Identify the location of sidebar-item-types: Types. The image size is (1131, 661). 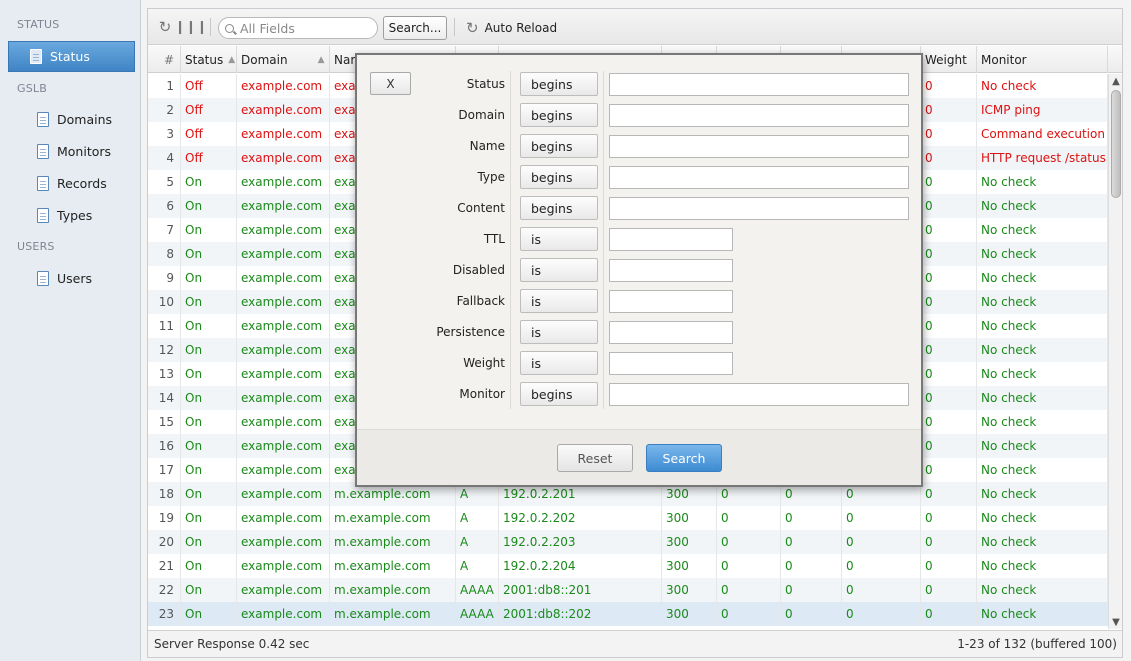
(71, 215).